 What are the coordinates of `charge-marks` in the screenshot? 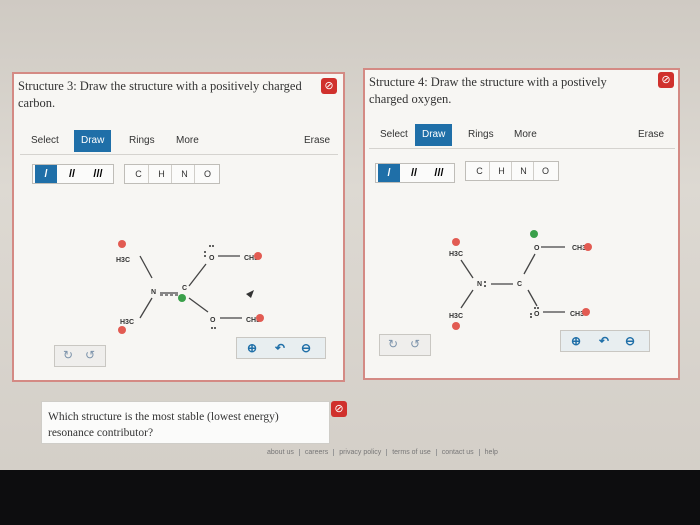 It's located at (191, 287).